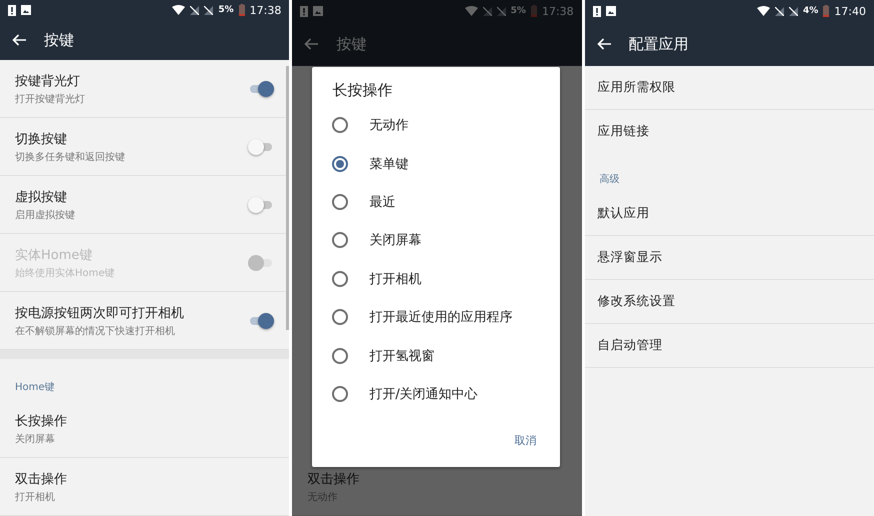 The height and width of the screenshot is (516, 874). Describe the element at coordinates (525, 440) in the screenshot. I see `cancel-button: 取消` at that location.